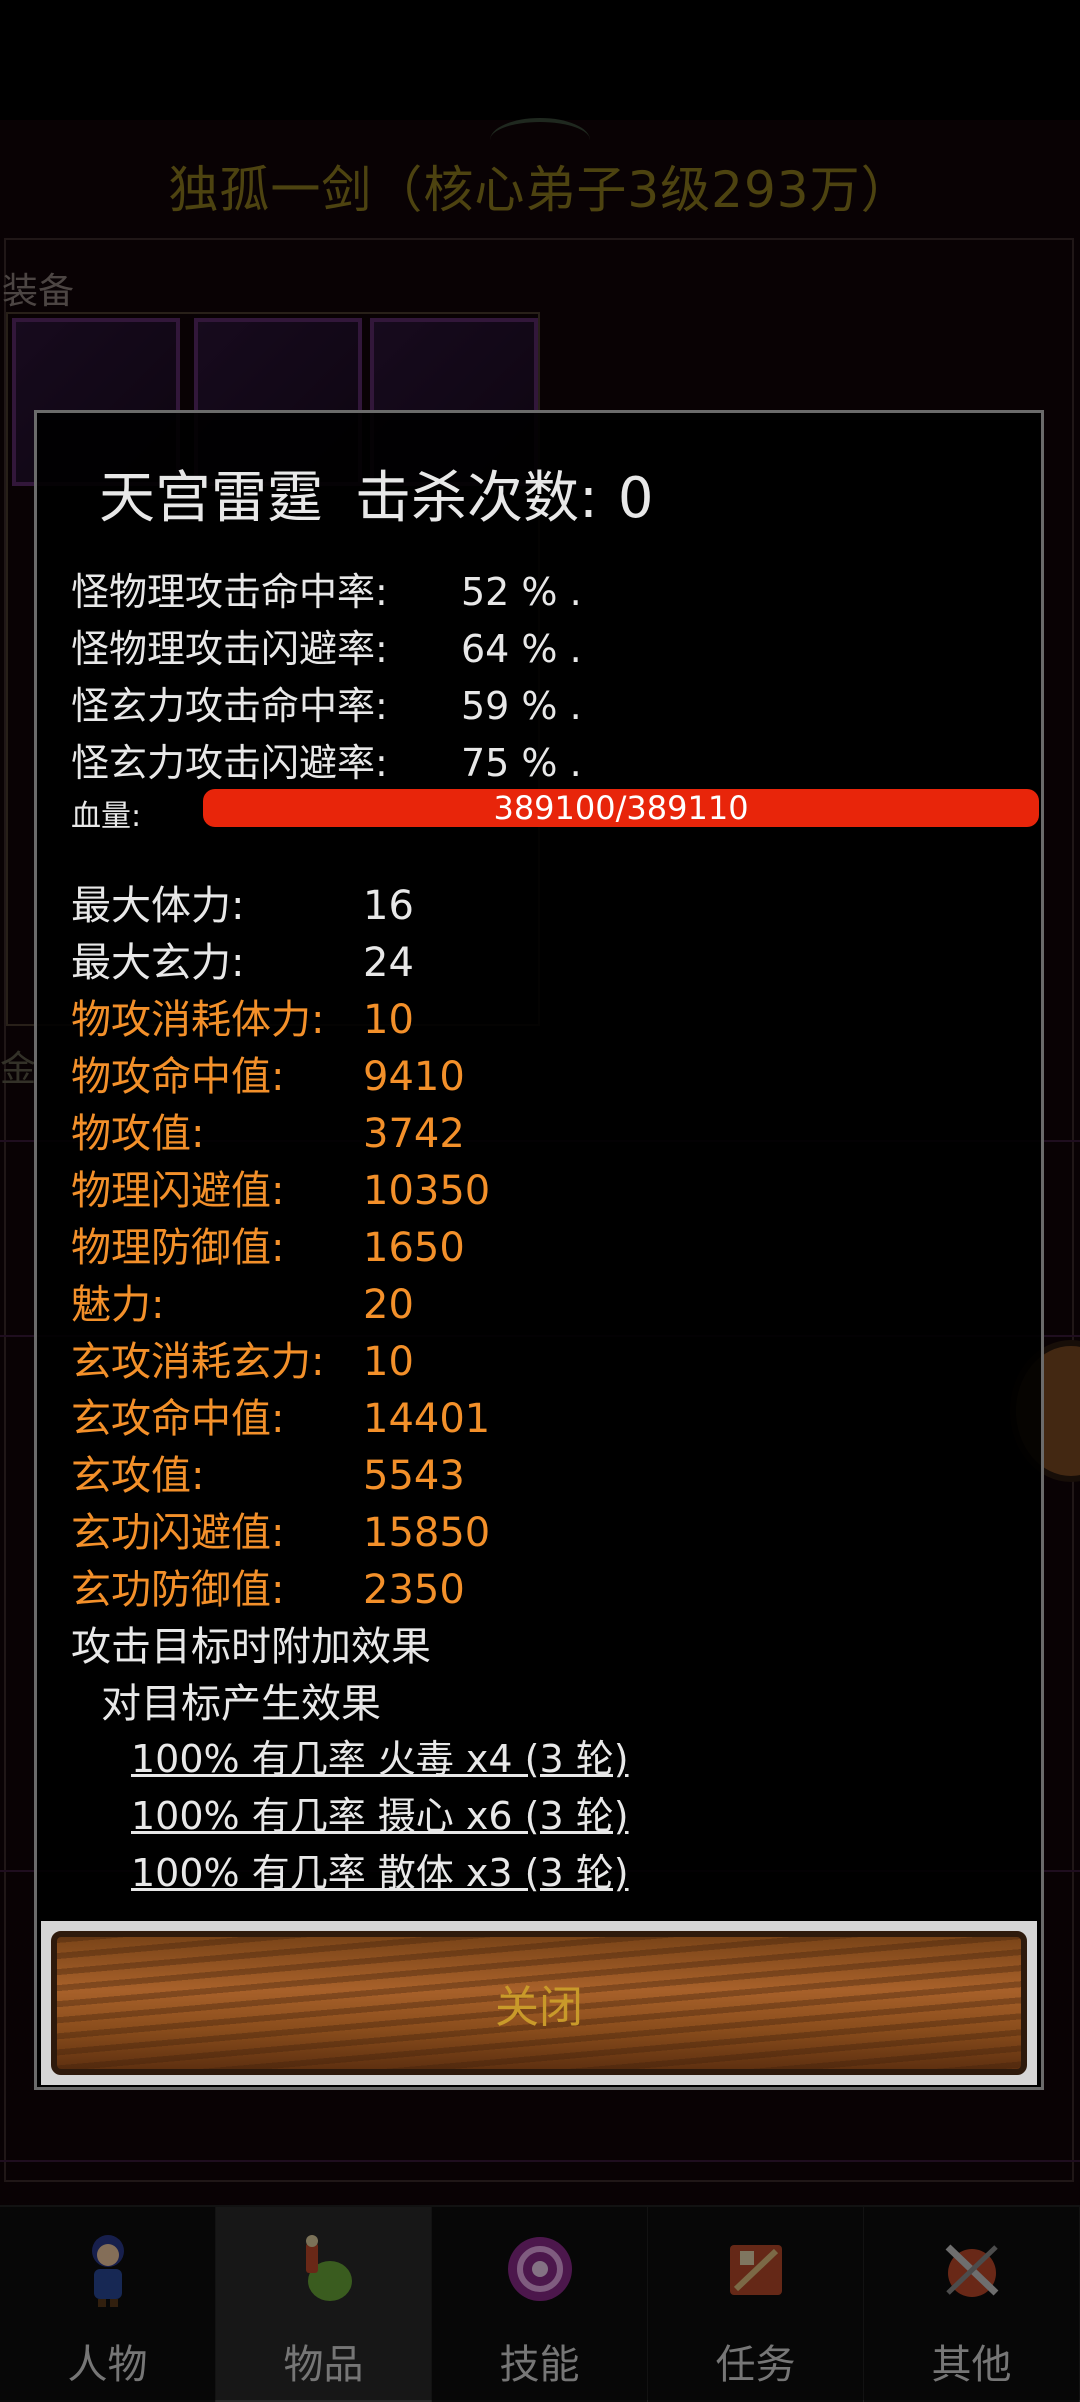 This screenshot has width=1080, height=2402. I want to click on rate-row: 怪玄力攻击命中率: 59 % ., so click(326, 702).